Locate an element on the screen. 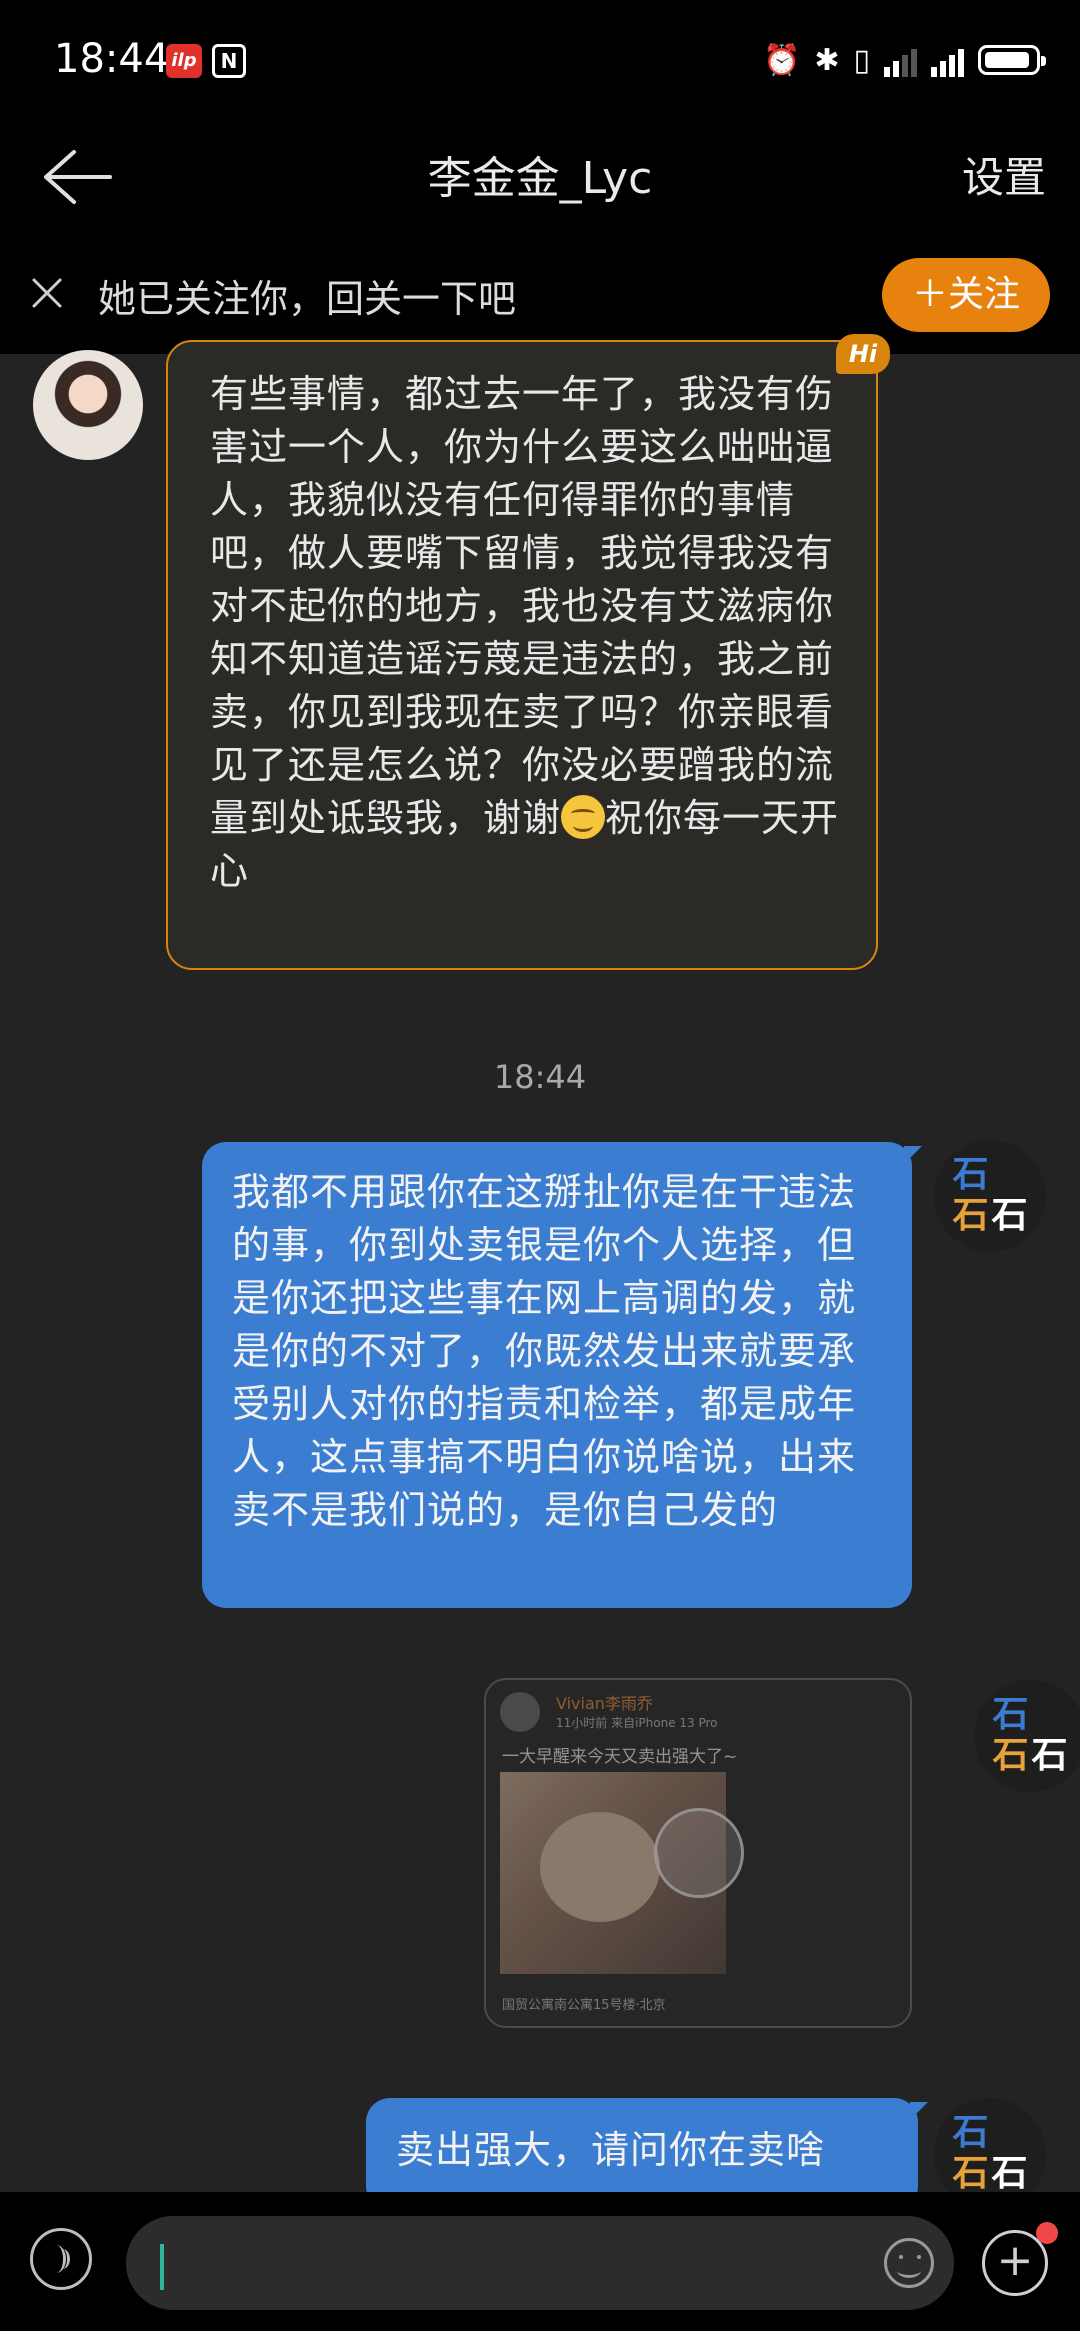  status-icons: ⏰ ✱ ▯ is located at coordinates (904, 60).